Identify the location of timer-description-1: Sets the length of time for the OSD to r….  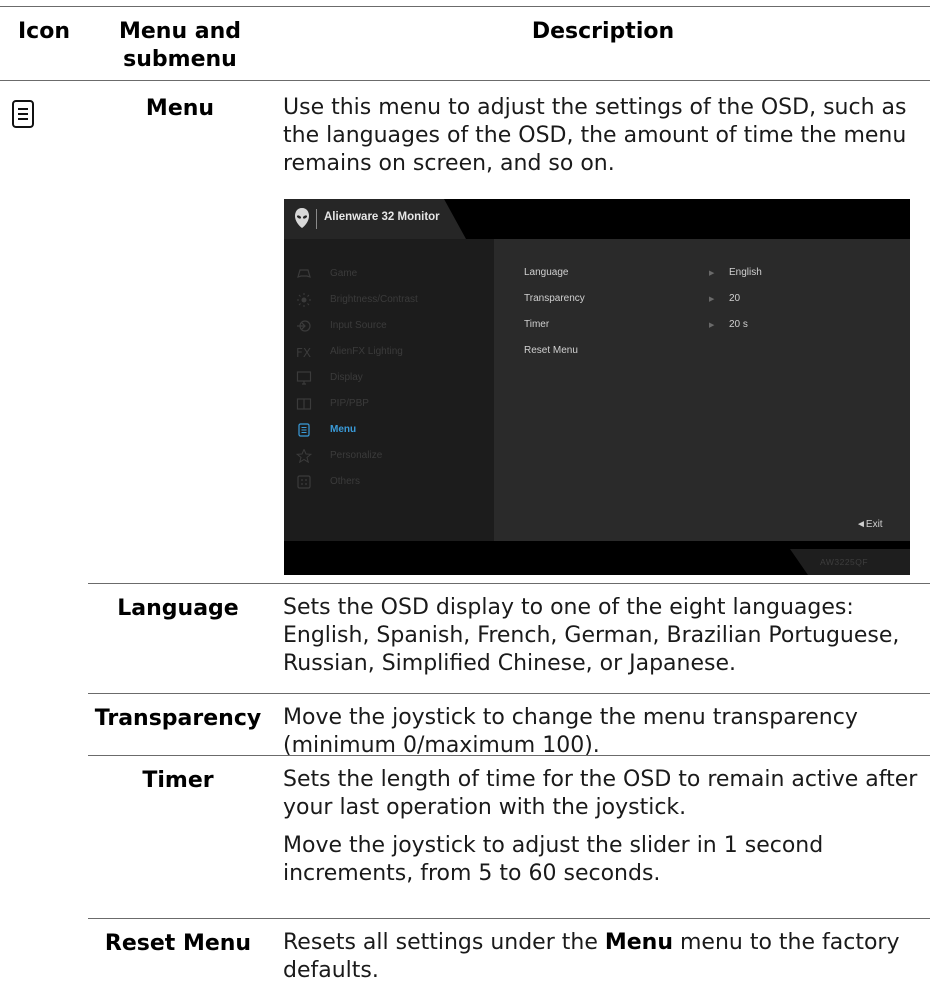
(600, 793).